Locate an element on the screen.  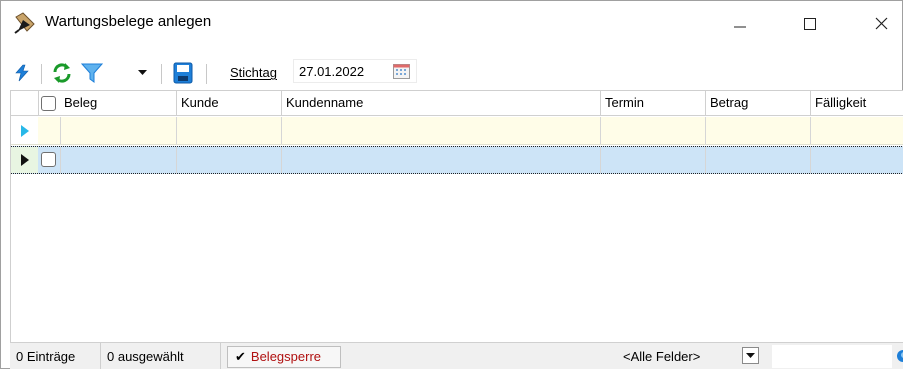
maximize-button is located at coordinates (810, 23).